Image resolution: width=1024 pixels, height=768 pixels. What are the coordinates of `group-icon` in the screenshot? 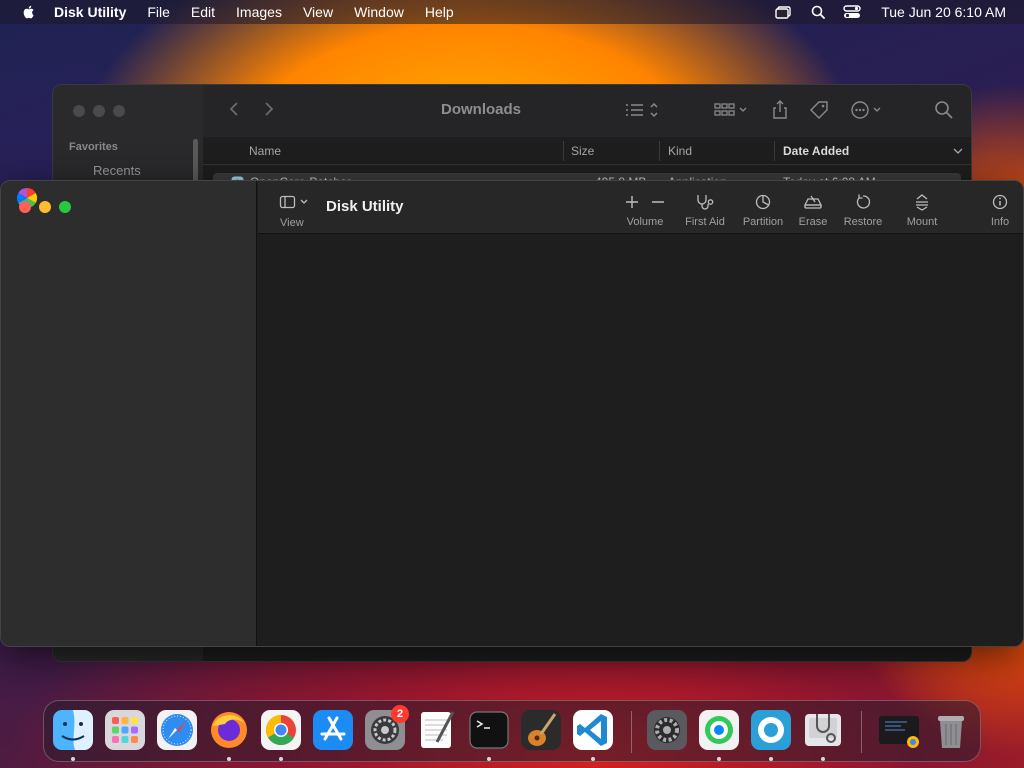 It's located at (731, 110).